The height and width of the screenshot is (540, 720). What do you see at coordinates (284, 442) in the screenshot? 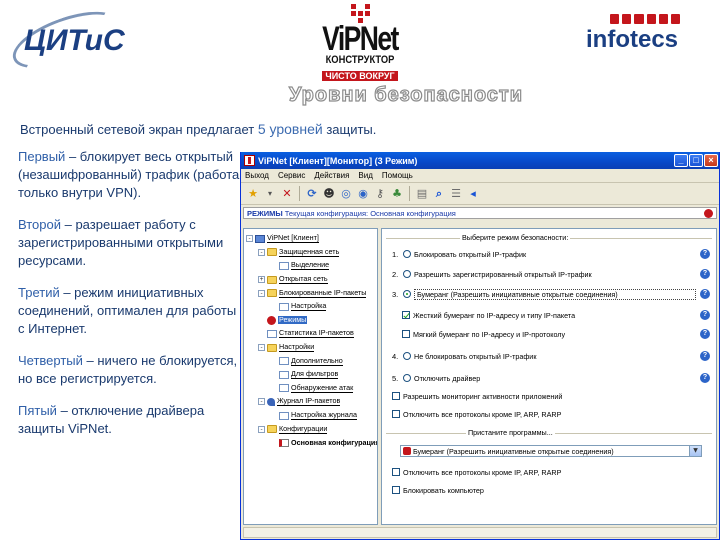
I see `book-icon` at bounding box center [284, 442].